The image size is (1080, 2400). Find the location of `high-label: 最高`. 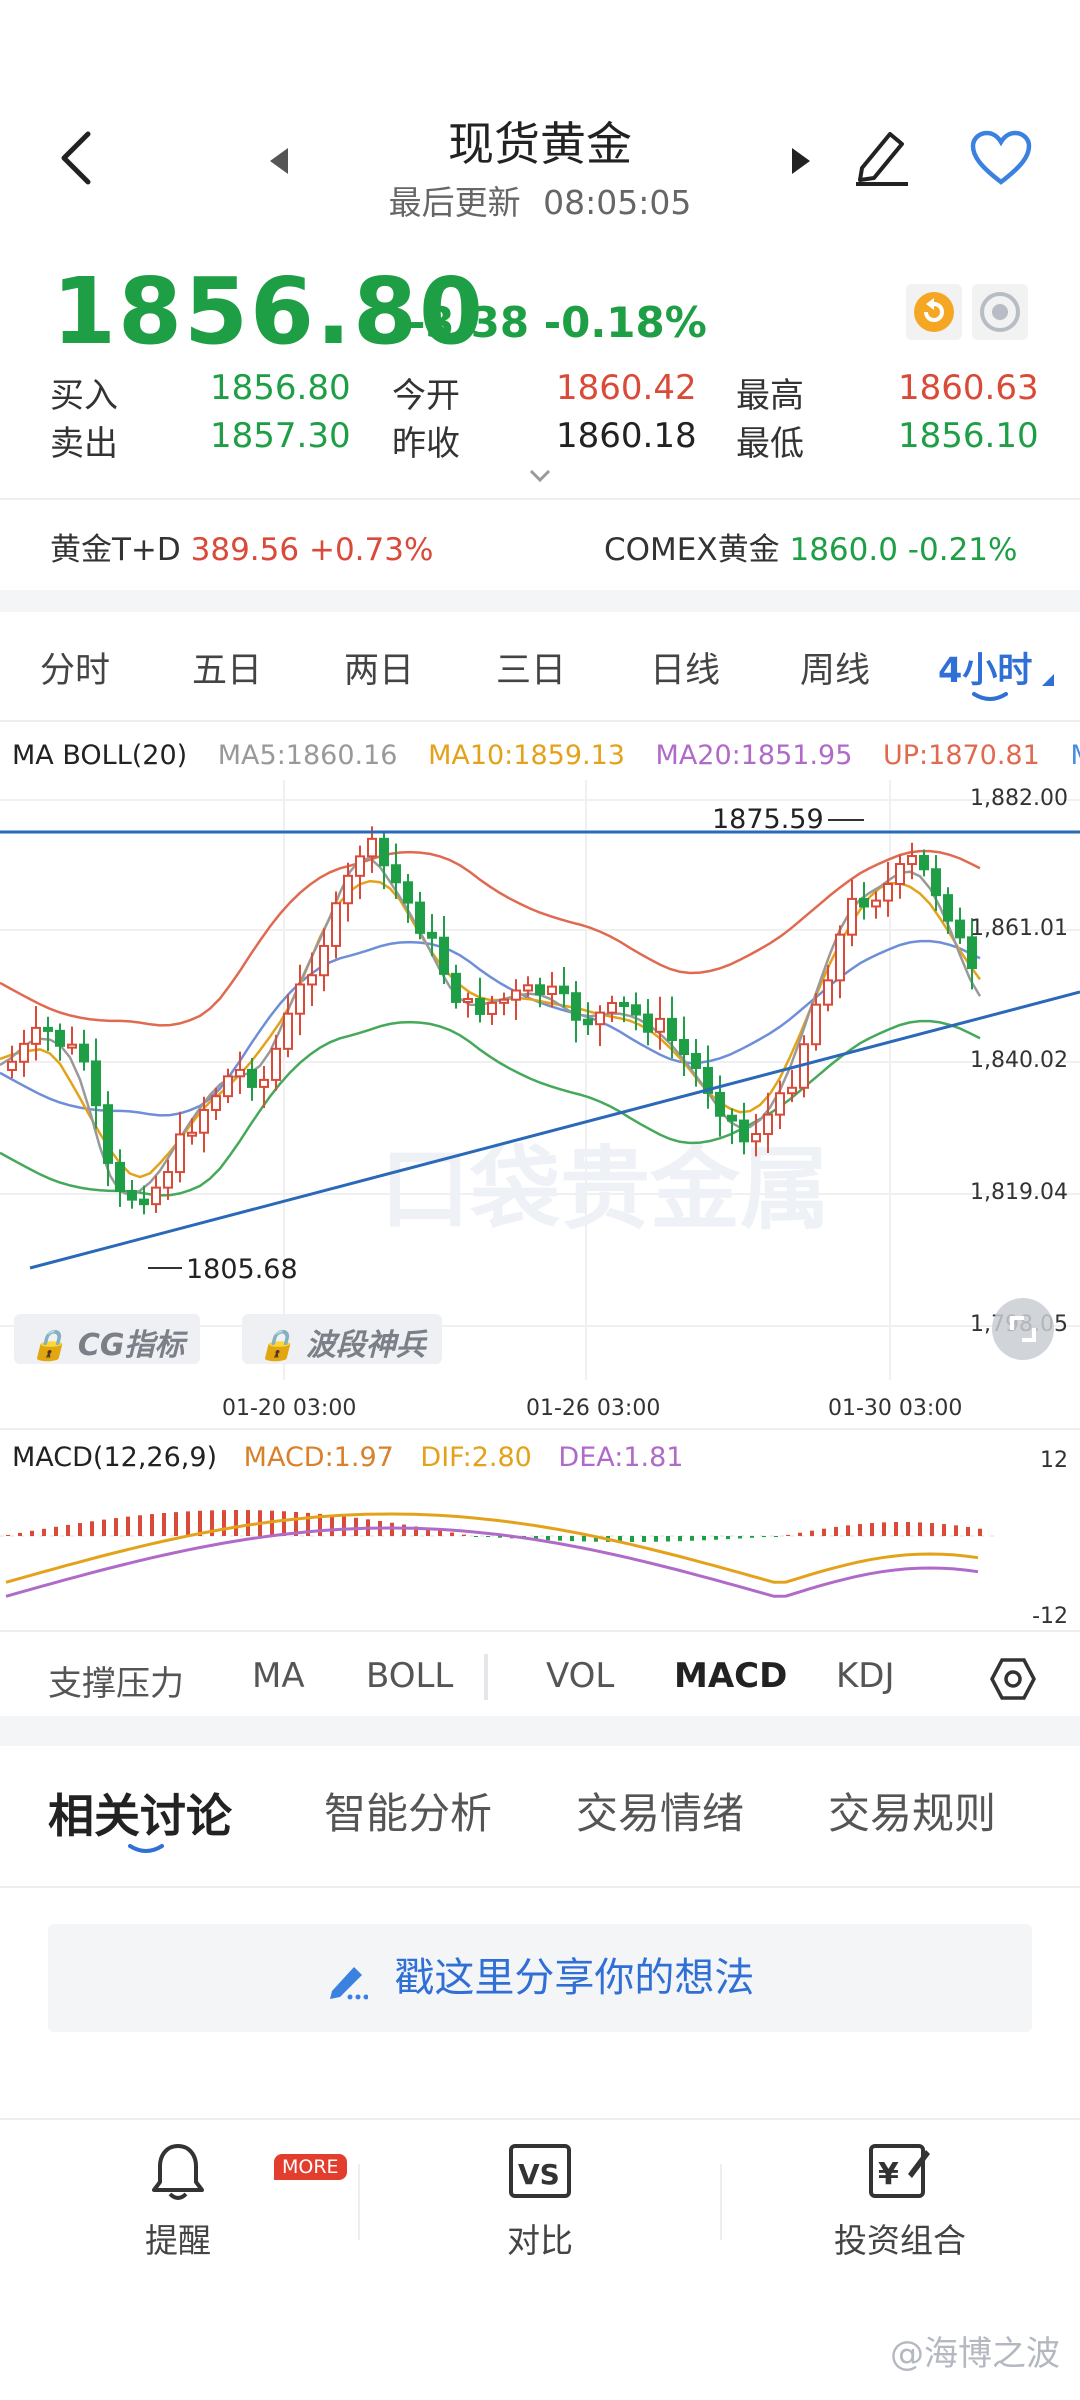

high-label: 最高 is located at coordinates (770, 396).